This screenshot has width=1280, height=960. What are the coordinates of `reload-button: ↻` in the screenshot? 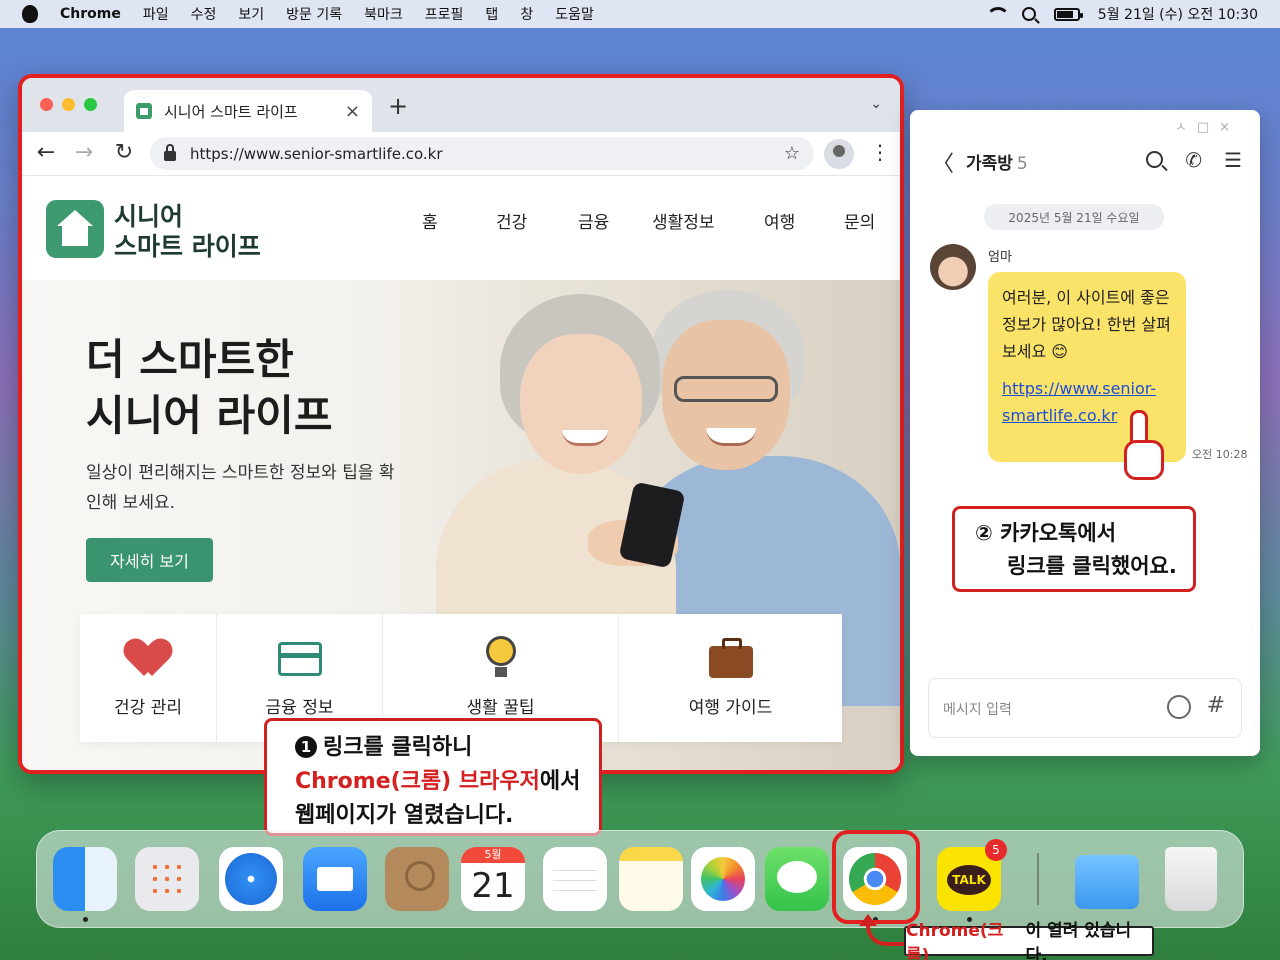 It's located at (124, 152).